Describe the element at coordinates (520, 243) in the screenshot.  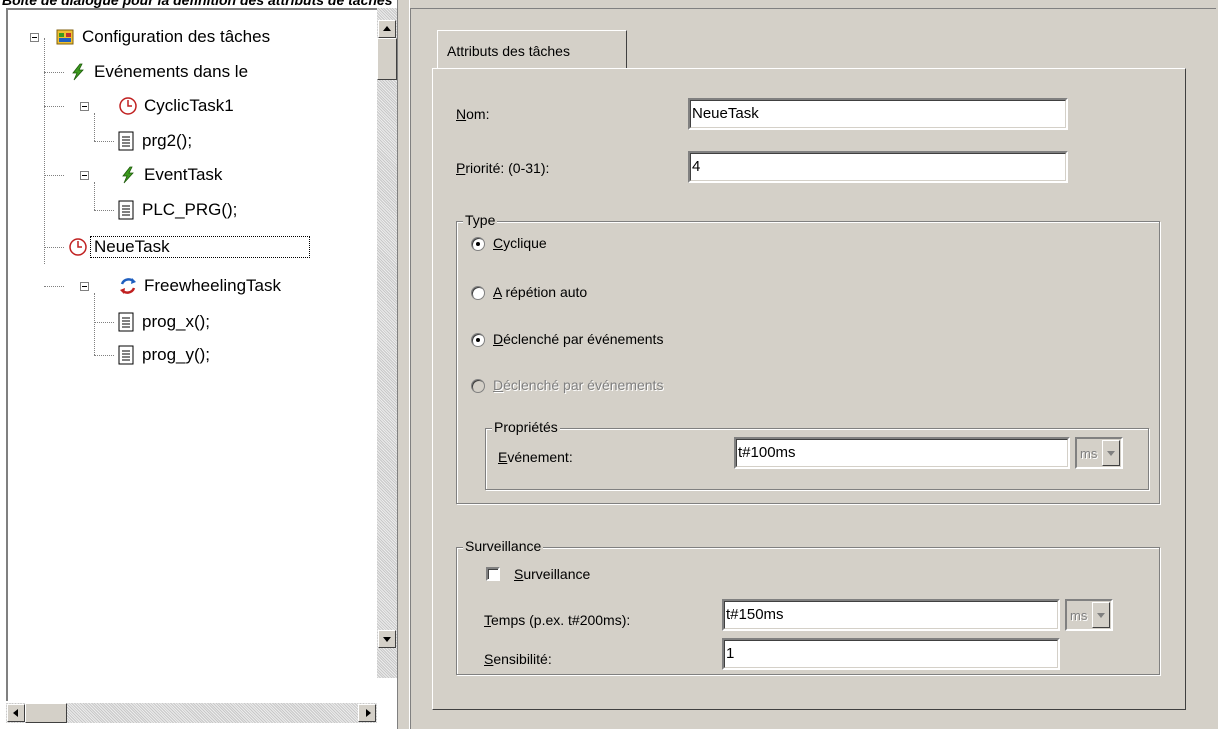
I see `radio-cyclic-label: Cyclique` at that location.